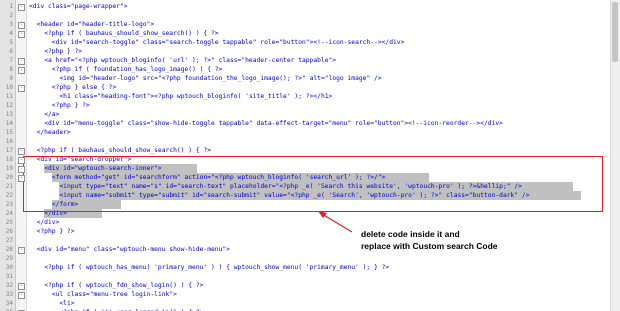  I want to click on line-number: 22, so click(9, 195).